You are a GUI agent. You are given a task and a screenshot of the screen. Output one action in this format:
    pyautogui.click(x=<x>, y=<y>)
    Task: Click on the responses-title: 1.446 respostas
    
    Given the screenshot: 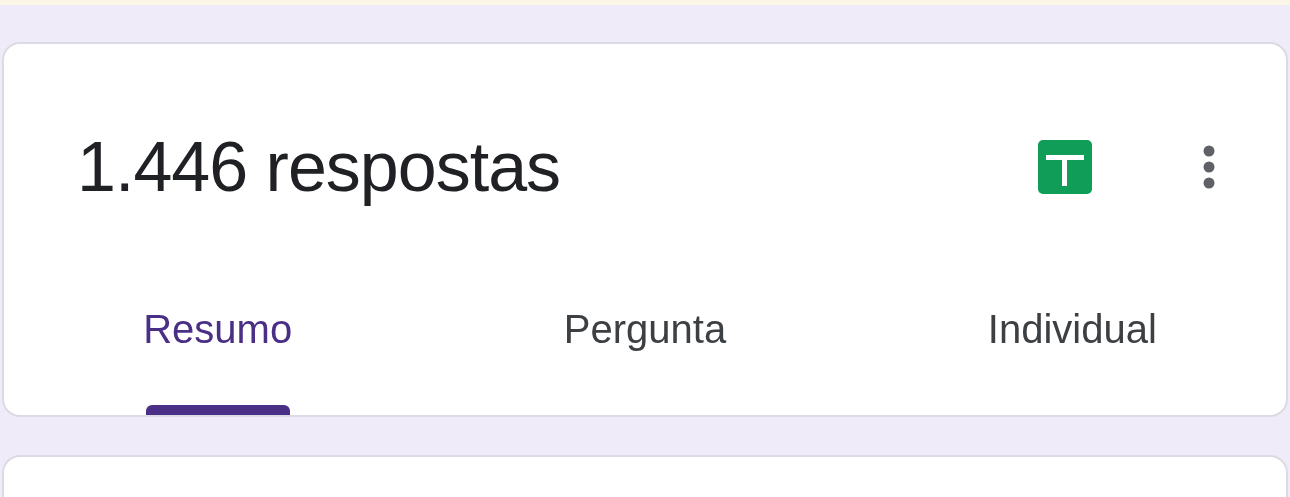 What is the action you would take?
    pyautogui.click(x=319, y=167)
    